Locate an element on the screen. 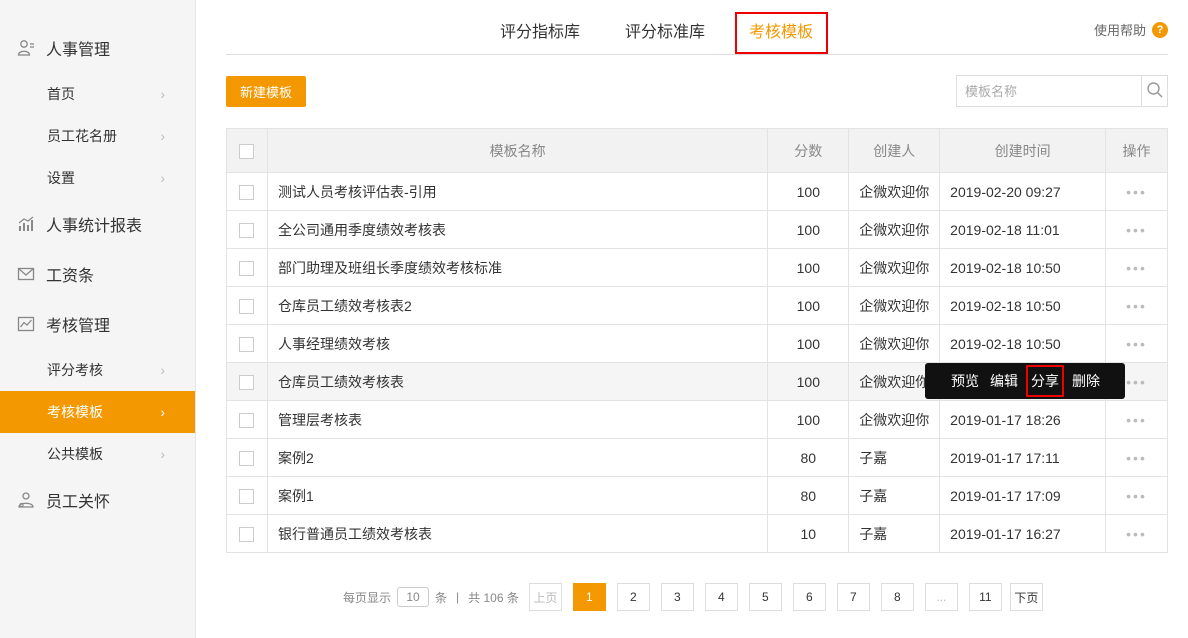 The height and width of the screenshot is (638, 1188). per-page-select: 10 is located at coordinates (413, 597).